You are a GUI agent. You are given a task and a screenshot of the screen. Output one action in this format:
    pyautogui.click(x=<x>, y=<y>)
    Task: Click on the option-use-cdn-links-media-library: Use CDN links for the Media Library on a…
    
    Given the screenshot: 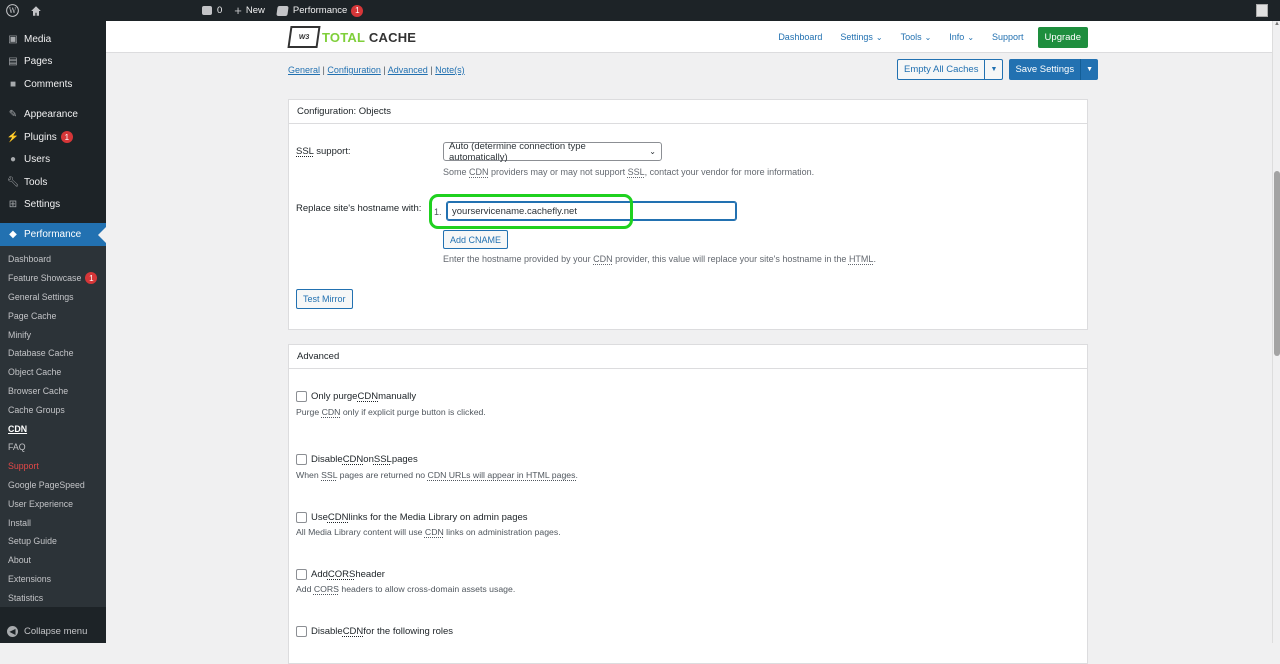 What is the action you would take?
    pyautogui.click(x=412, y=517)
    